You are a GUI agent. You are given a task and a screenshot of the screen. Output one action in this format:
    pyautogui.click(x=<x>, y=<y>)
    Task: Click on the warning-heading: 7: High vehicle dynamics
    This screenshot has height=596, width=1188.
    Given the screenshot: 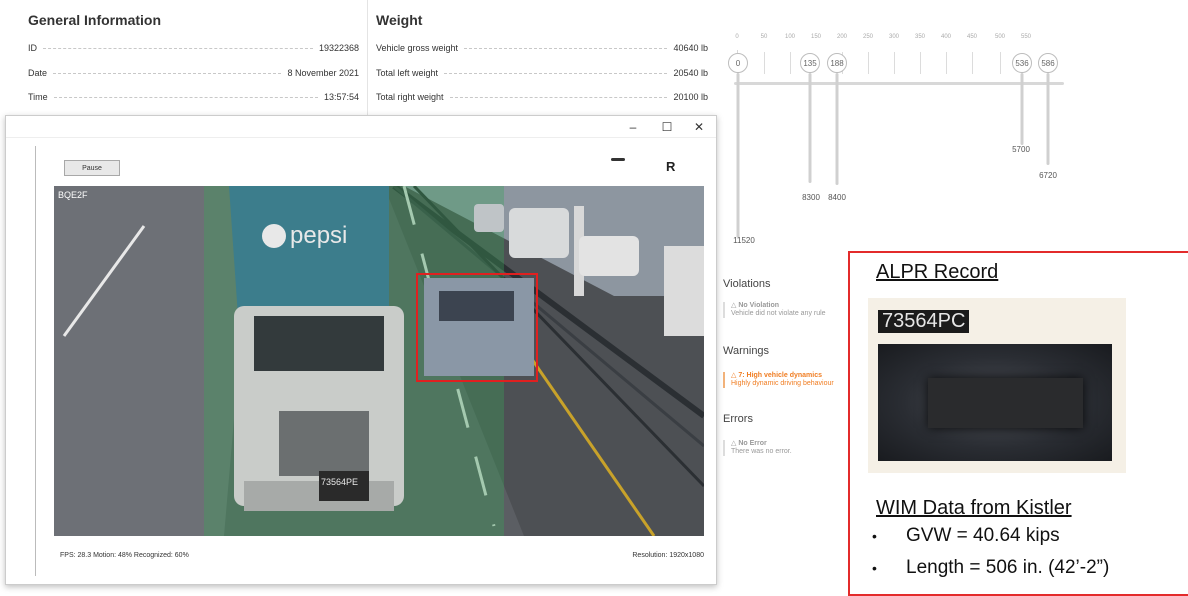 What is the action you would take?
    pyautogui.click(x=780, y=375)
    